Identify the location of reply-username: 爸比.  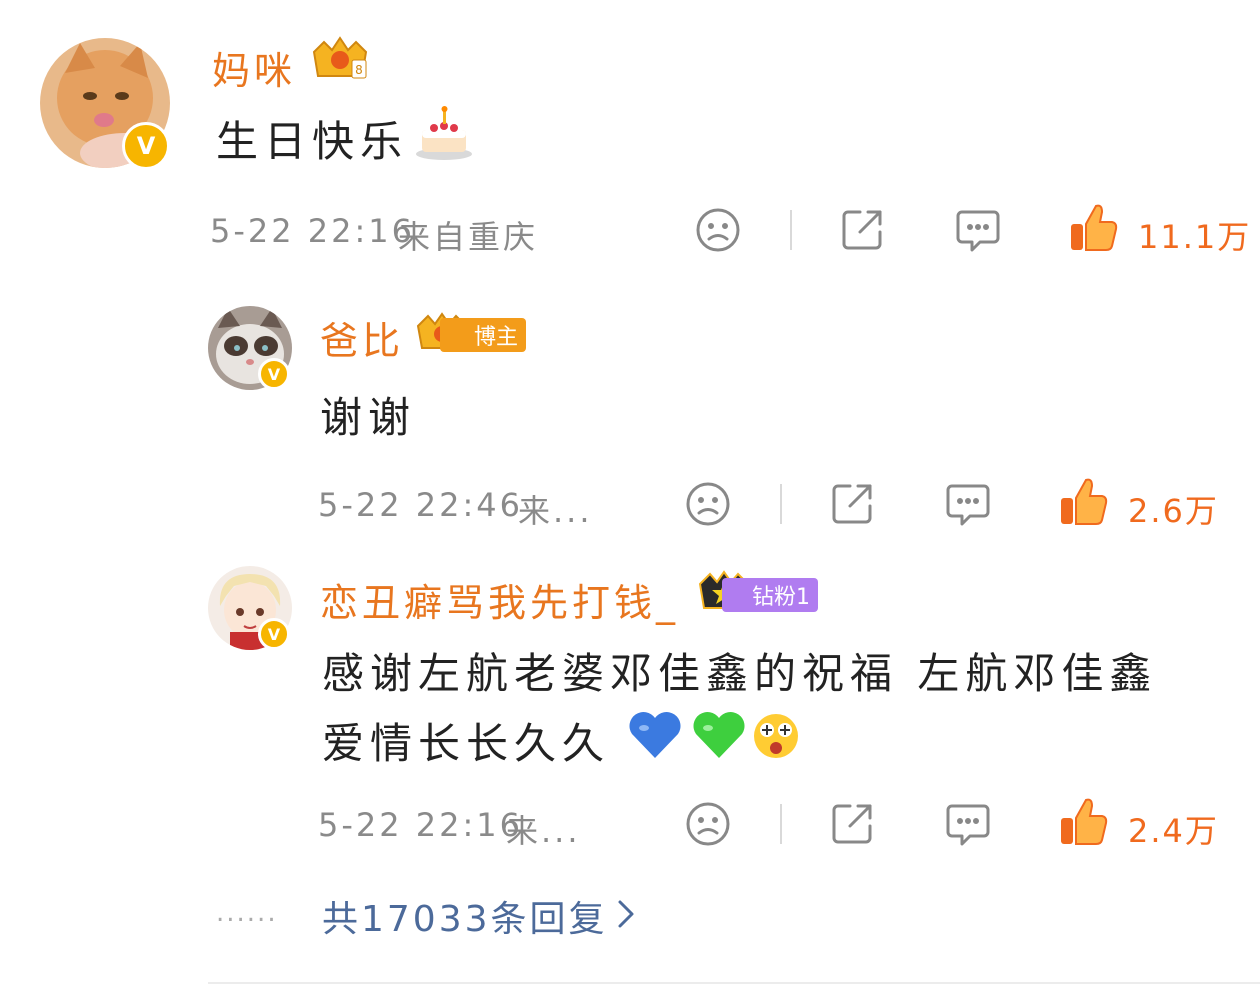
(362, 337).